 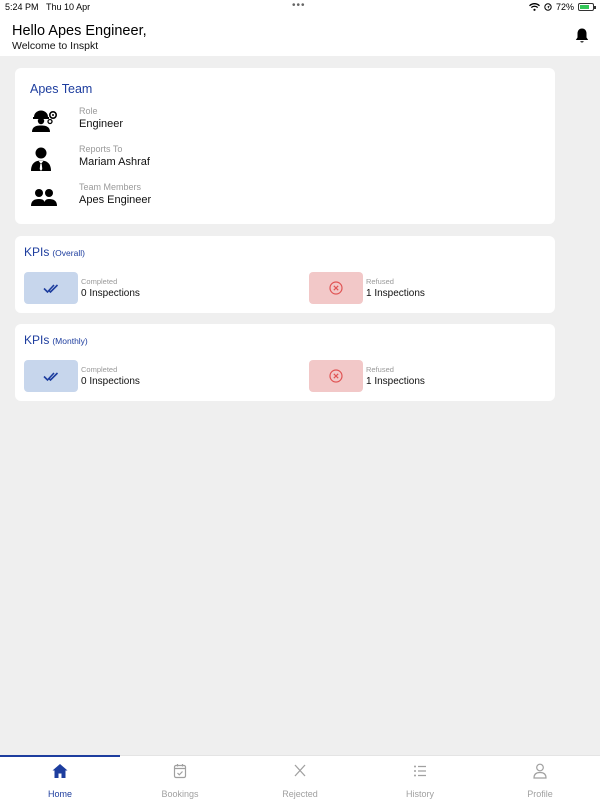 What do you see at coordinates (44, 197) in the screenshot?
I see `group-icon` at bounding box center [44, 197].